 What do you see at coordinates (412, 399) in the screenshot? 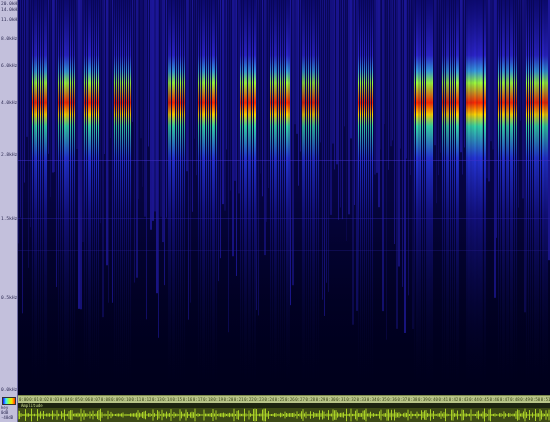
I see `time-tick: 0:38` at bounding box center [412, 399].